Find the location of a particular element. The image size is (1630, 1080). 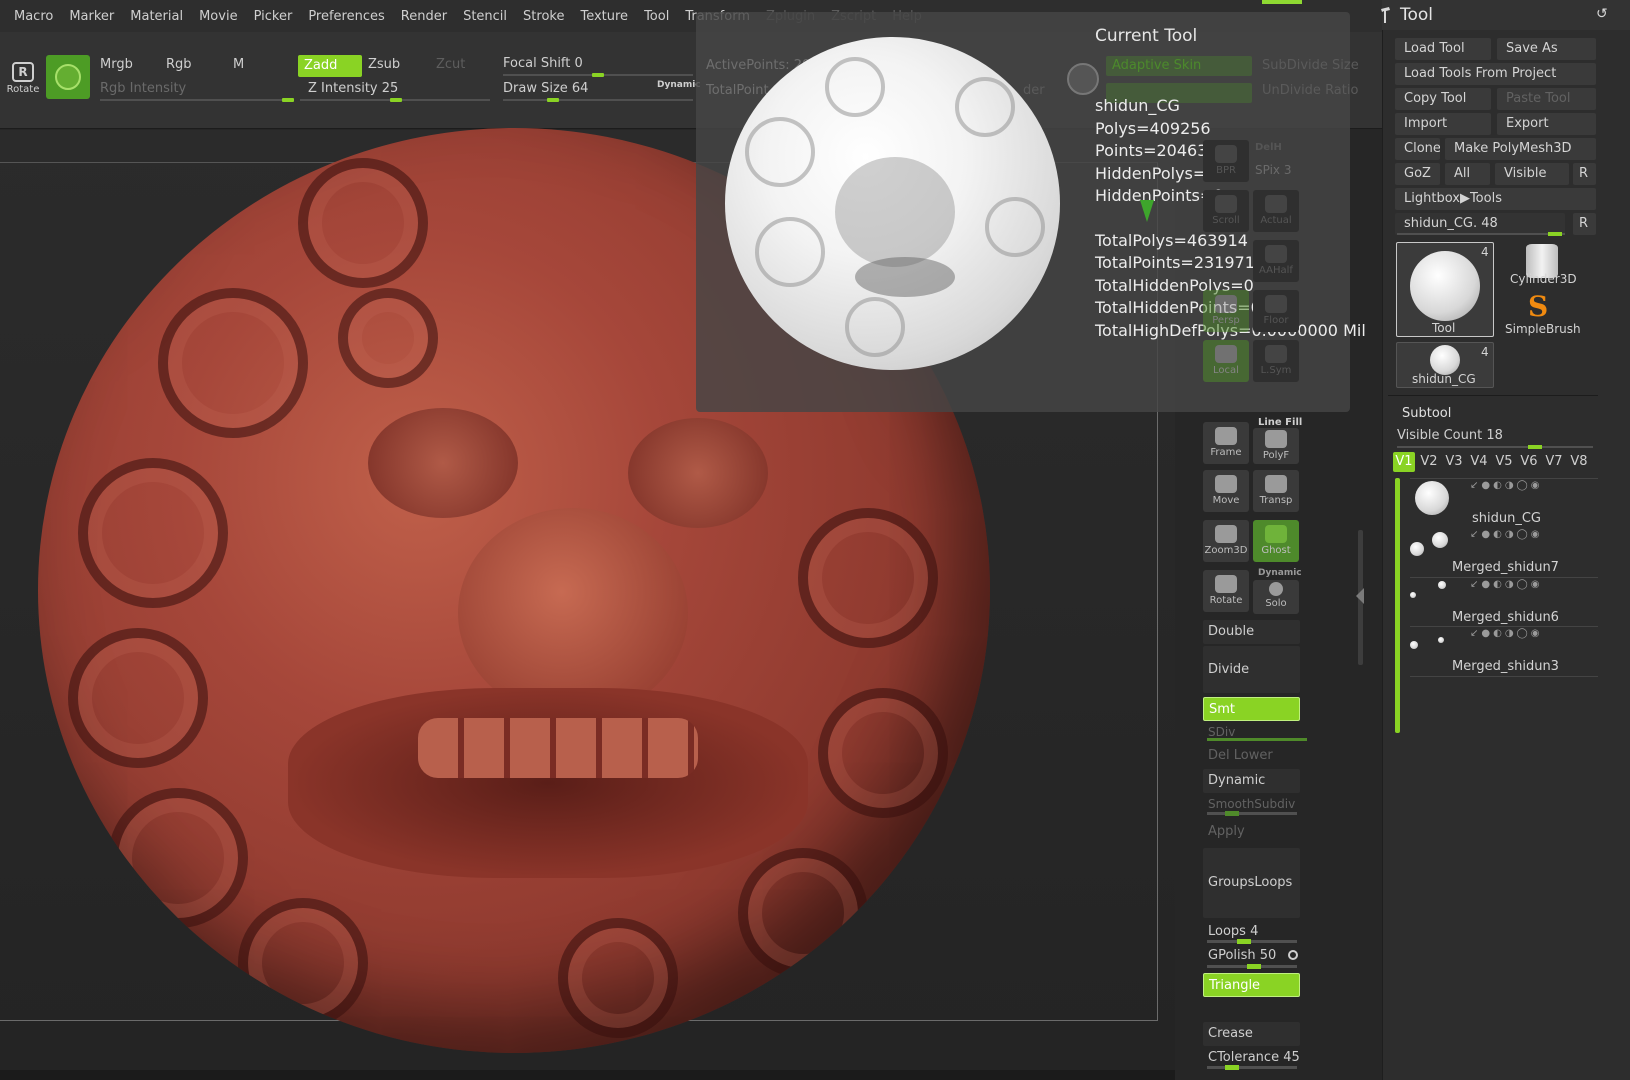

menu-stencil: Stencil is located at coordinates (485, 16).